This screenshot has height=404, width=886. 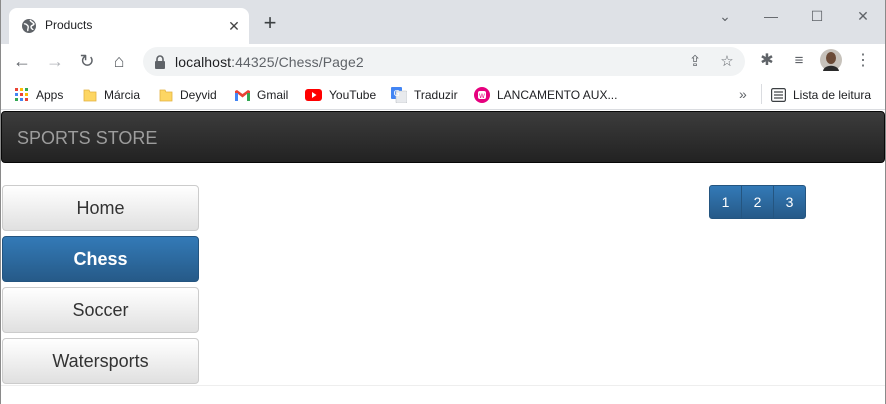 I want to click on new-tab-button: +, so click(x=270, y=23).